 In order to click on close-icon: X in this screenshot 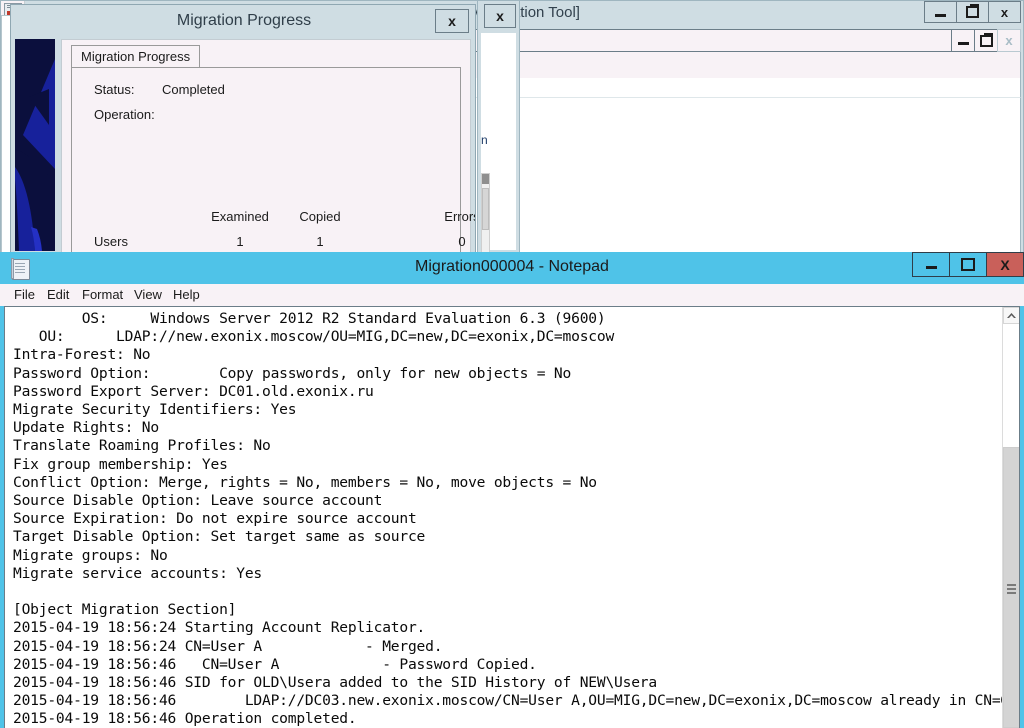, I will do `click(1005, 264)`.